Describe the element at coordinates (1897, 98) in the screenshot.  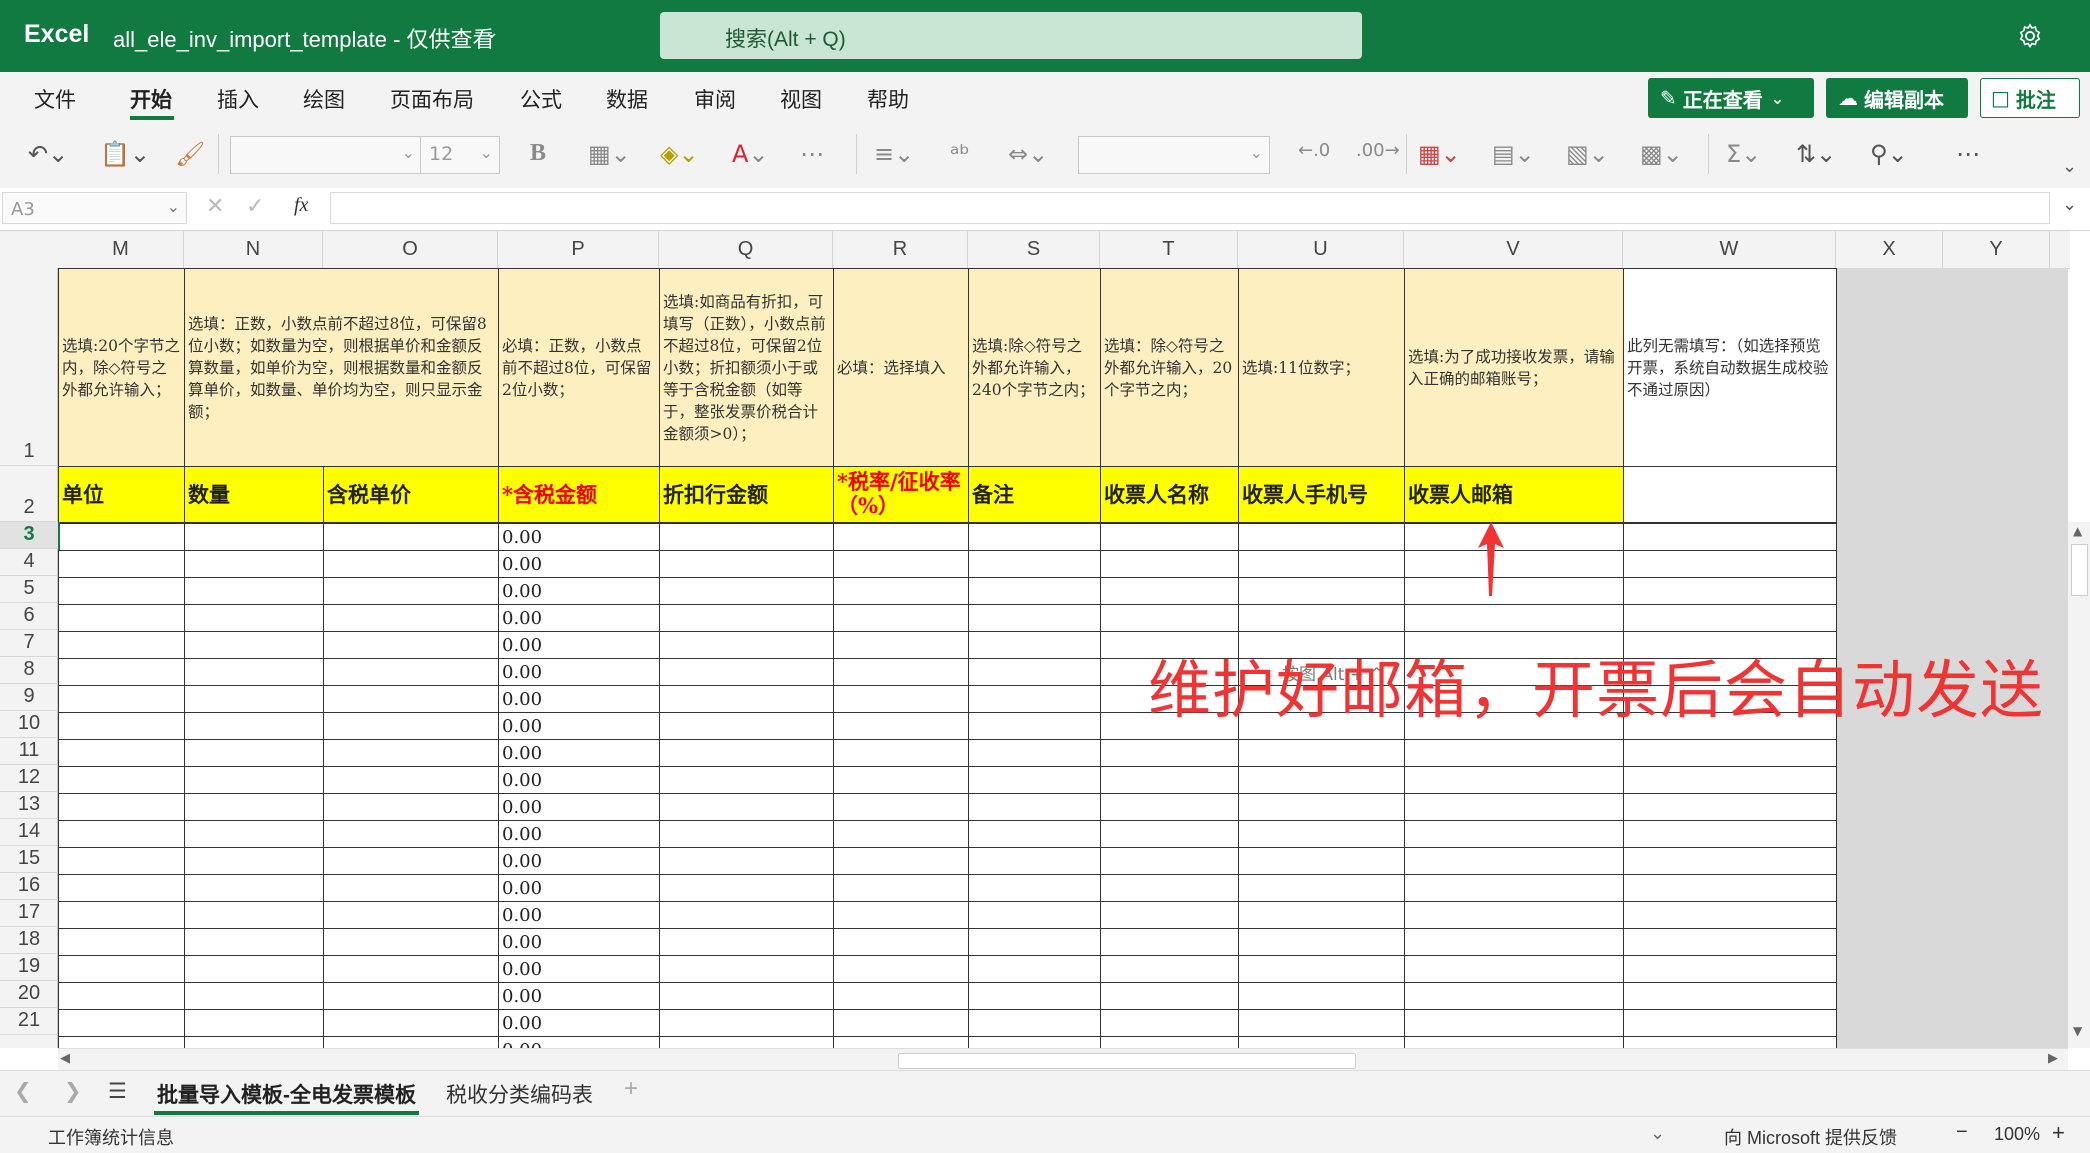
I see `edit-copy-button: ☁ 编辑副本` at that location.